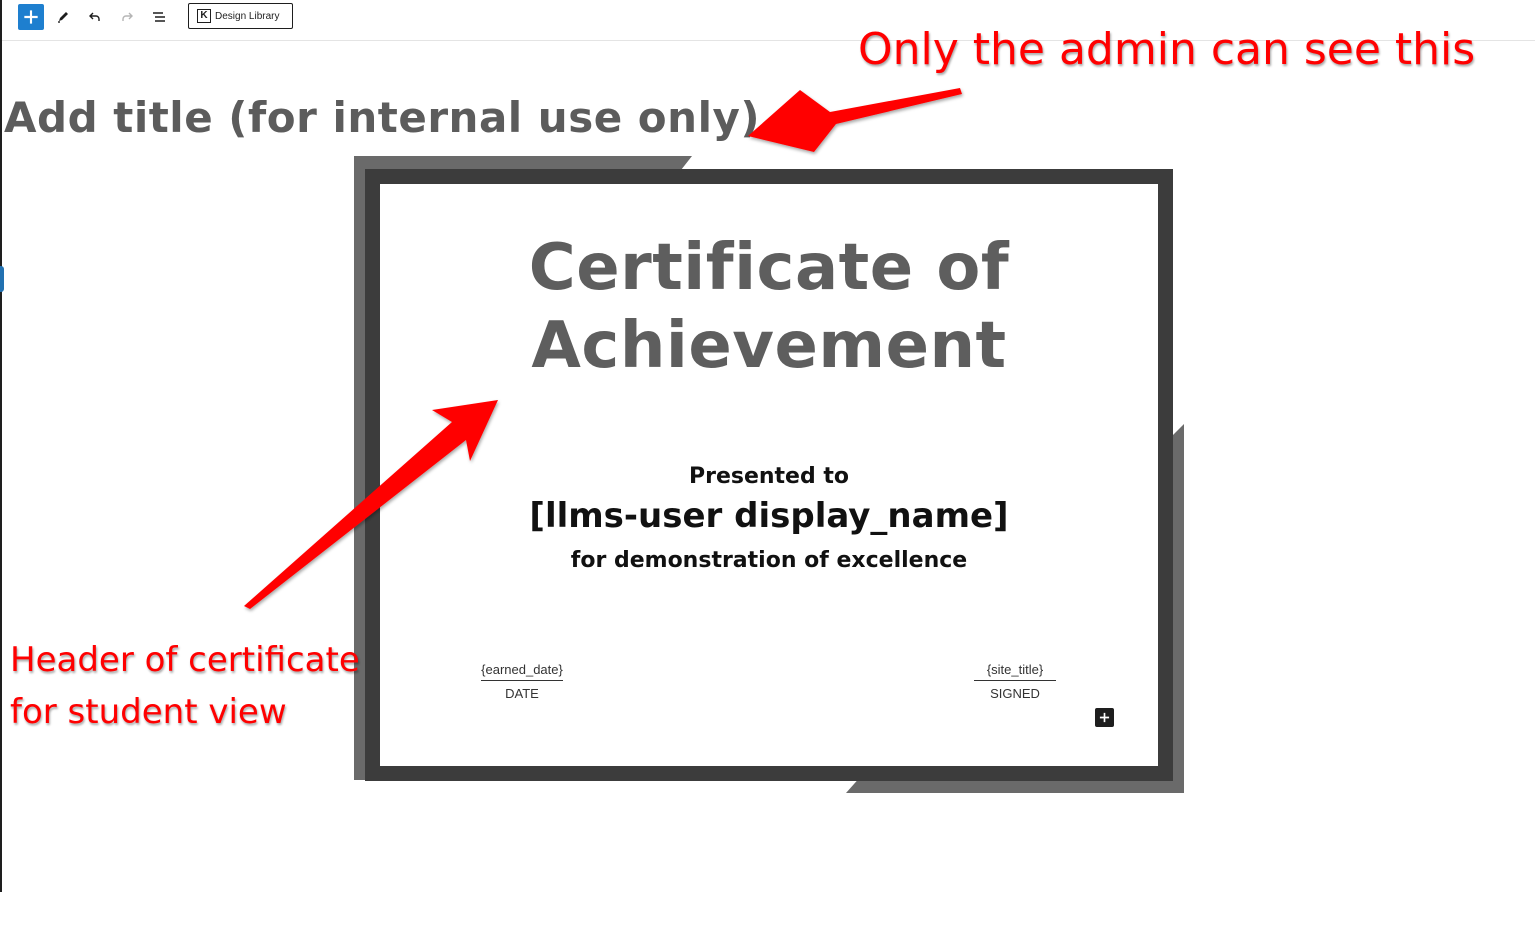 This screenshot has height=937, width=1535. What do you see at coordinates (769, 268) in the screenshot?
I see `certificate-title-line1: Certificate of` at bounding box center [769, 268].